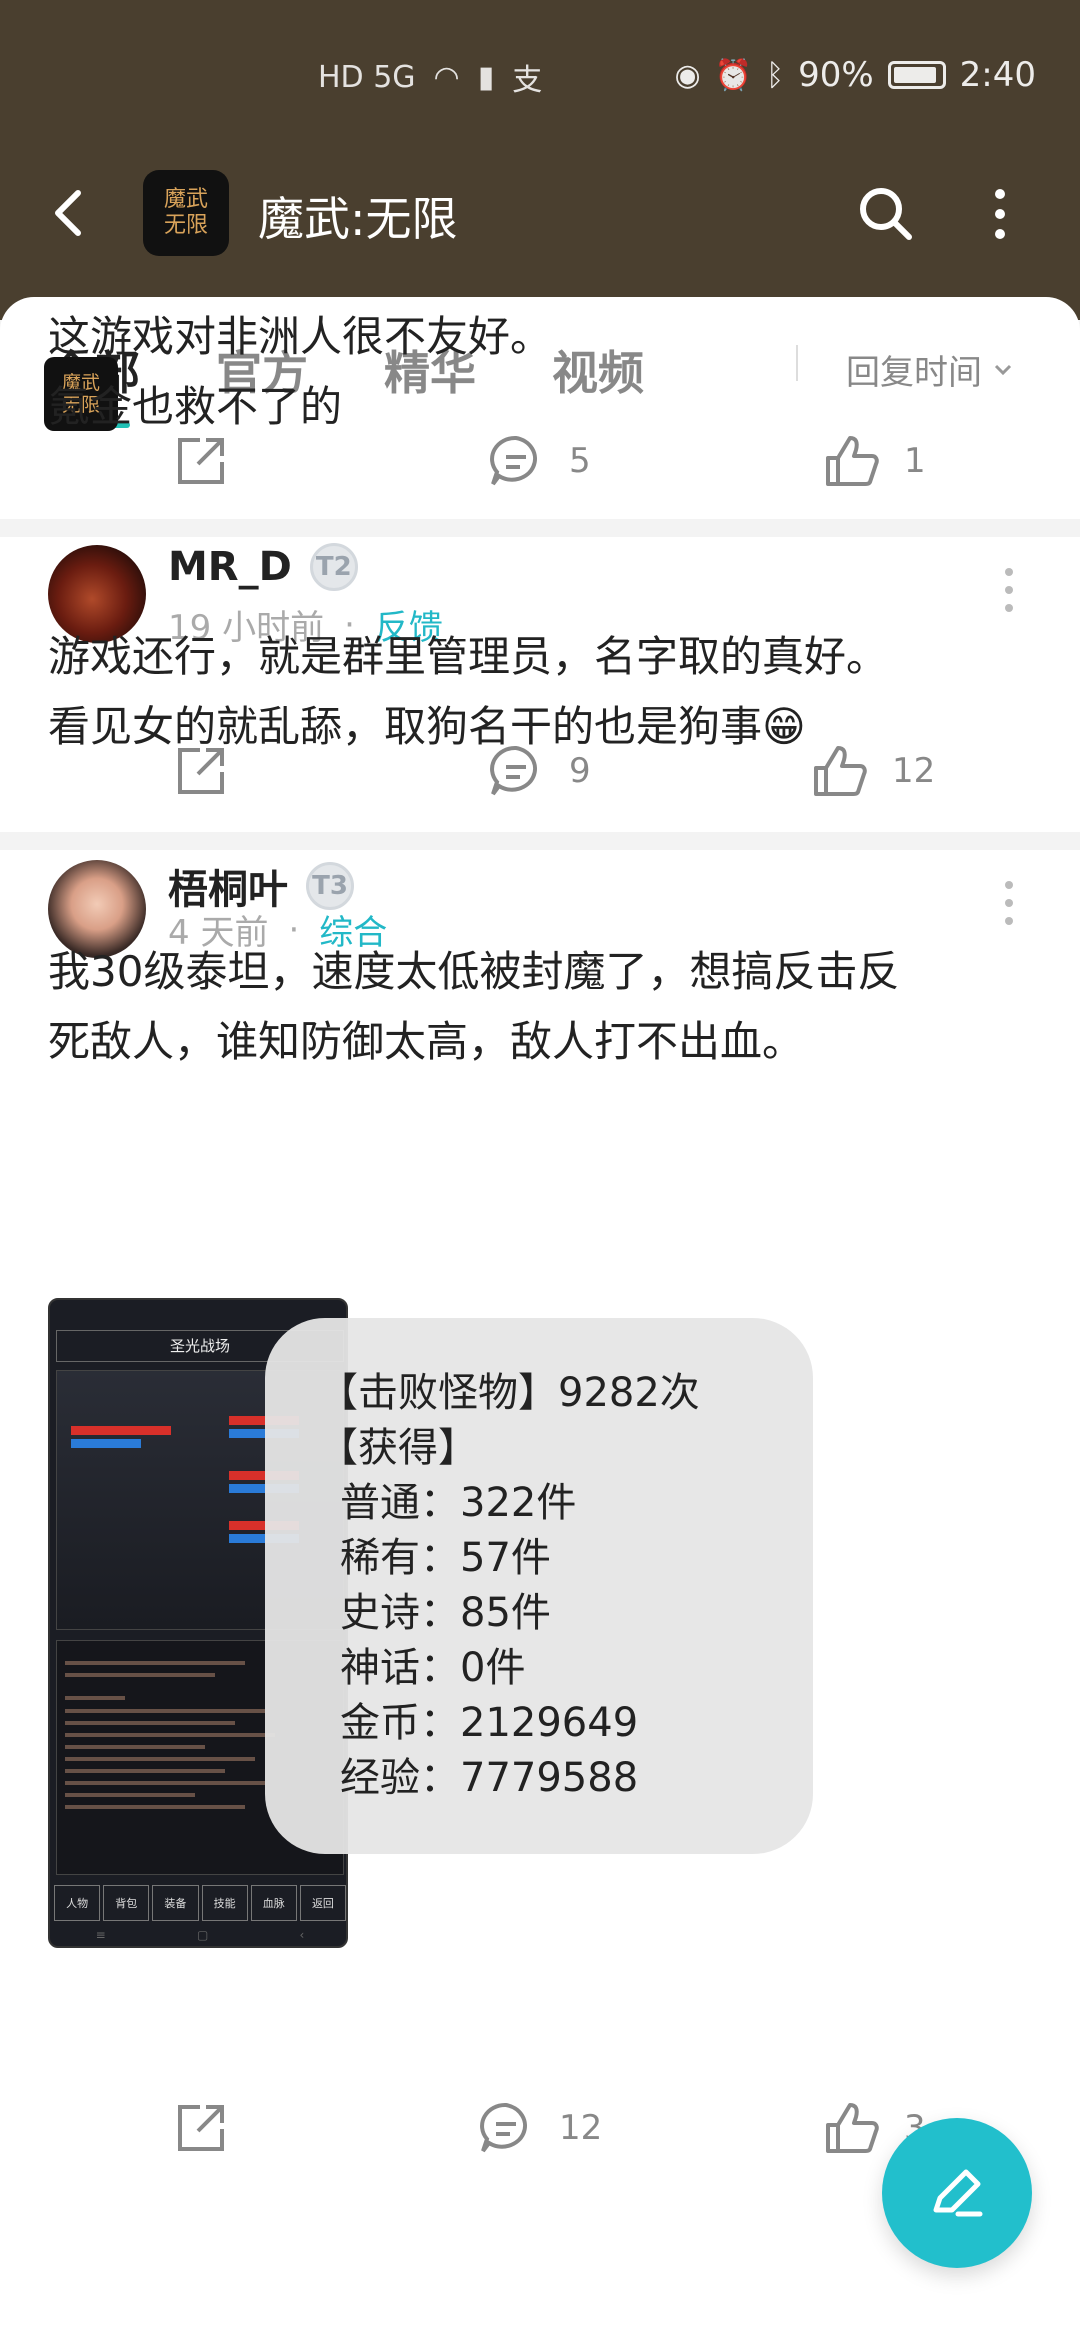 The width and height of the screenshot is (1080, 2340). I want to click on post-2-actions: 9 12, so click(540, 775).